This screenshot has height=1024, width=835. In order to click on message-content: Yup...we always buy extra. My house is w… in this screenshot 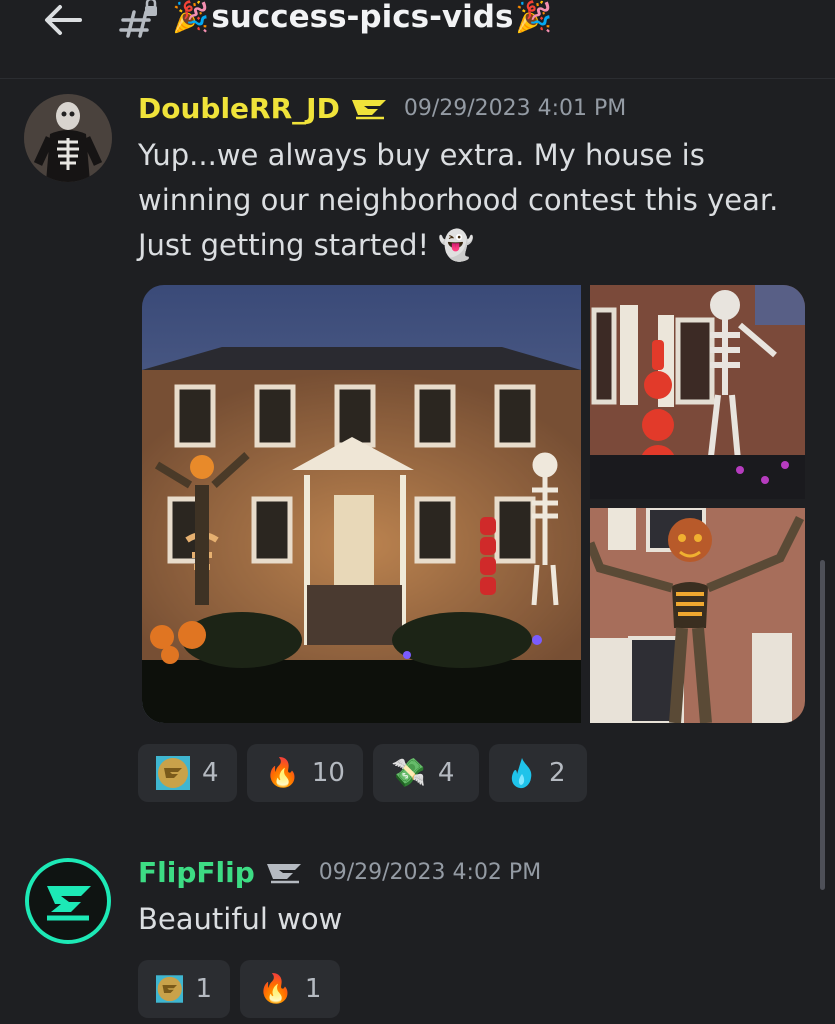, I will do `click(468, 200)`.